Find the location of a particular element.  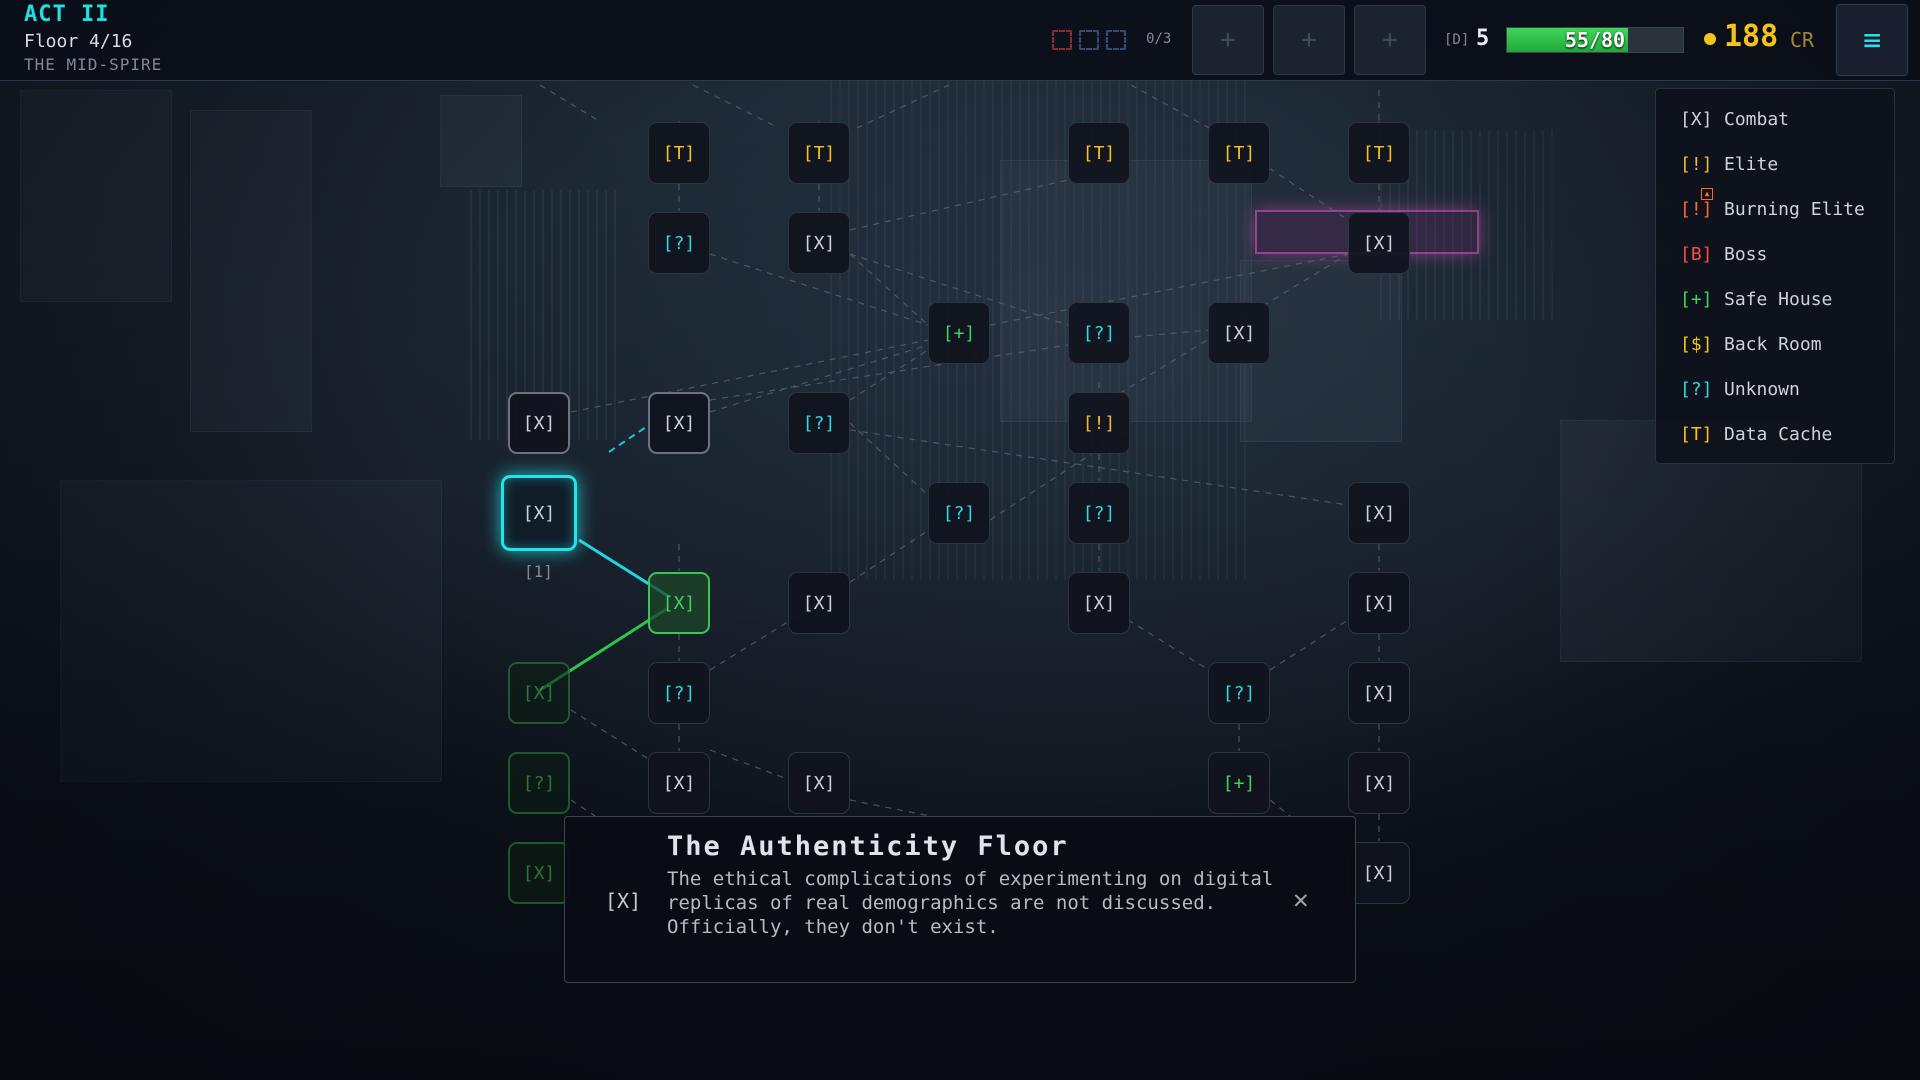

legend-item-data-cache: [T] Data Cache is located at coordinates (1756, 434).